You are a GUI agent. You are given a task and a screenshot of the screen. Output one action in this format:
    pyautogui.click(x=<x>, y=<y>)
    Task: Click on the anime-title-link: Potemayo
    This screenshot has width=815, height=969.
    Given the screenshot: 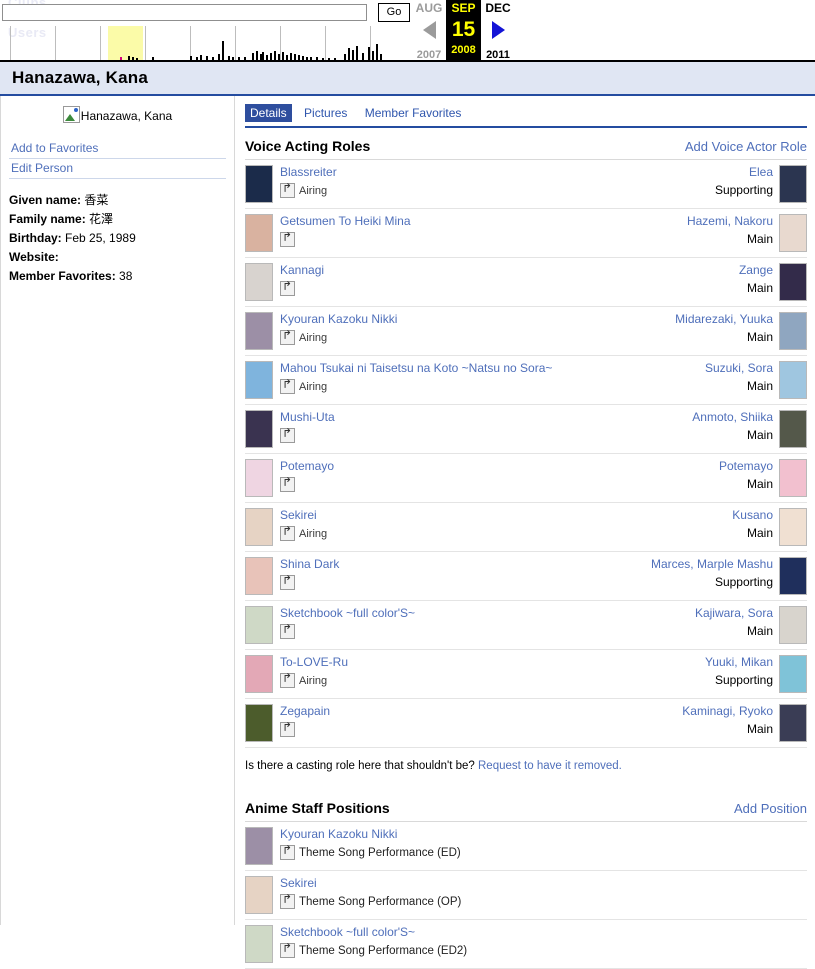 What is the action you would take?
    pyautogui.click(x=307, y=466)
    